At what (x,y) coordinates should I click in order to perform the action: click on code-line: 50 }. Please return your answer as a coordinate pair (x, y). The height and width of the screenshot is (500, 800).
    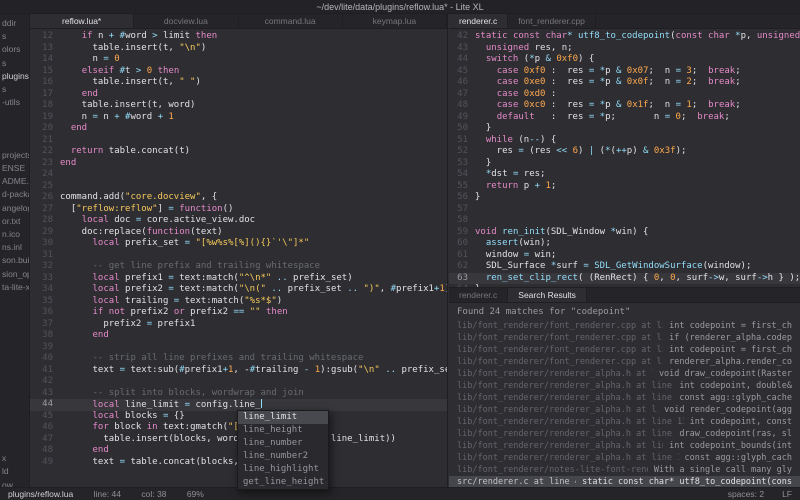
    Looking at the image, I should click on (624, 129).